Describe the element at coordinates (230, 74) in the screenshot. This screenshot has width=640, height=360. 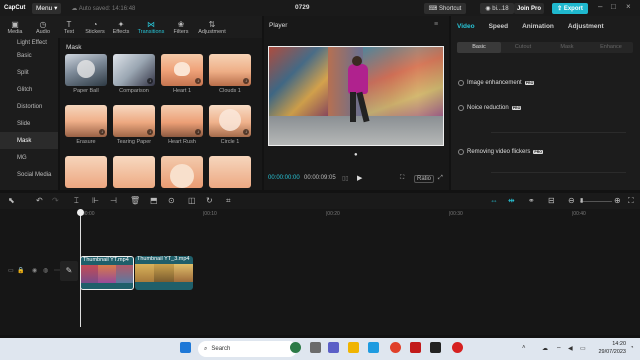
I see `transition-tile: ↓ Clouds 1` at that location.